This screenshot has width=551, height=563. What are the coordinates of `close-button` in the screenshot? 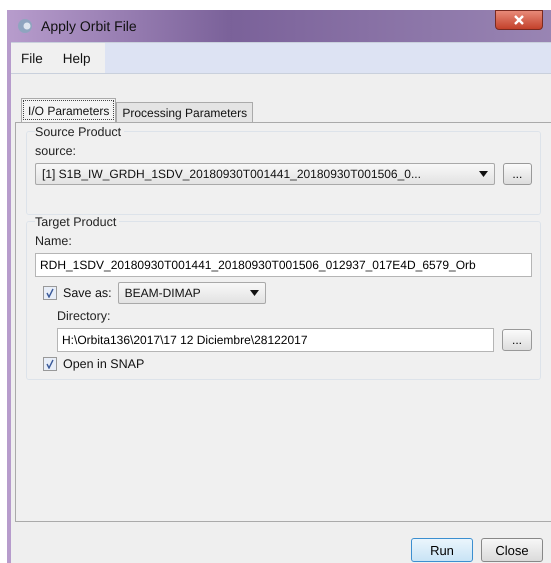 It's located at (519, 20).